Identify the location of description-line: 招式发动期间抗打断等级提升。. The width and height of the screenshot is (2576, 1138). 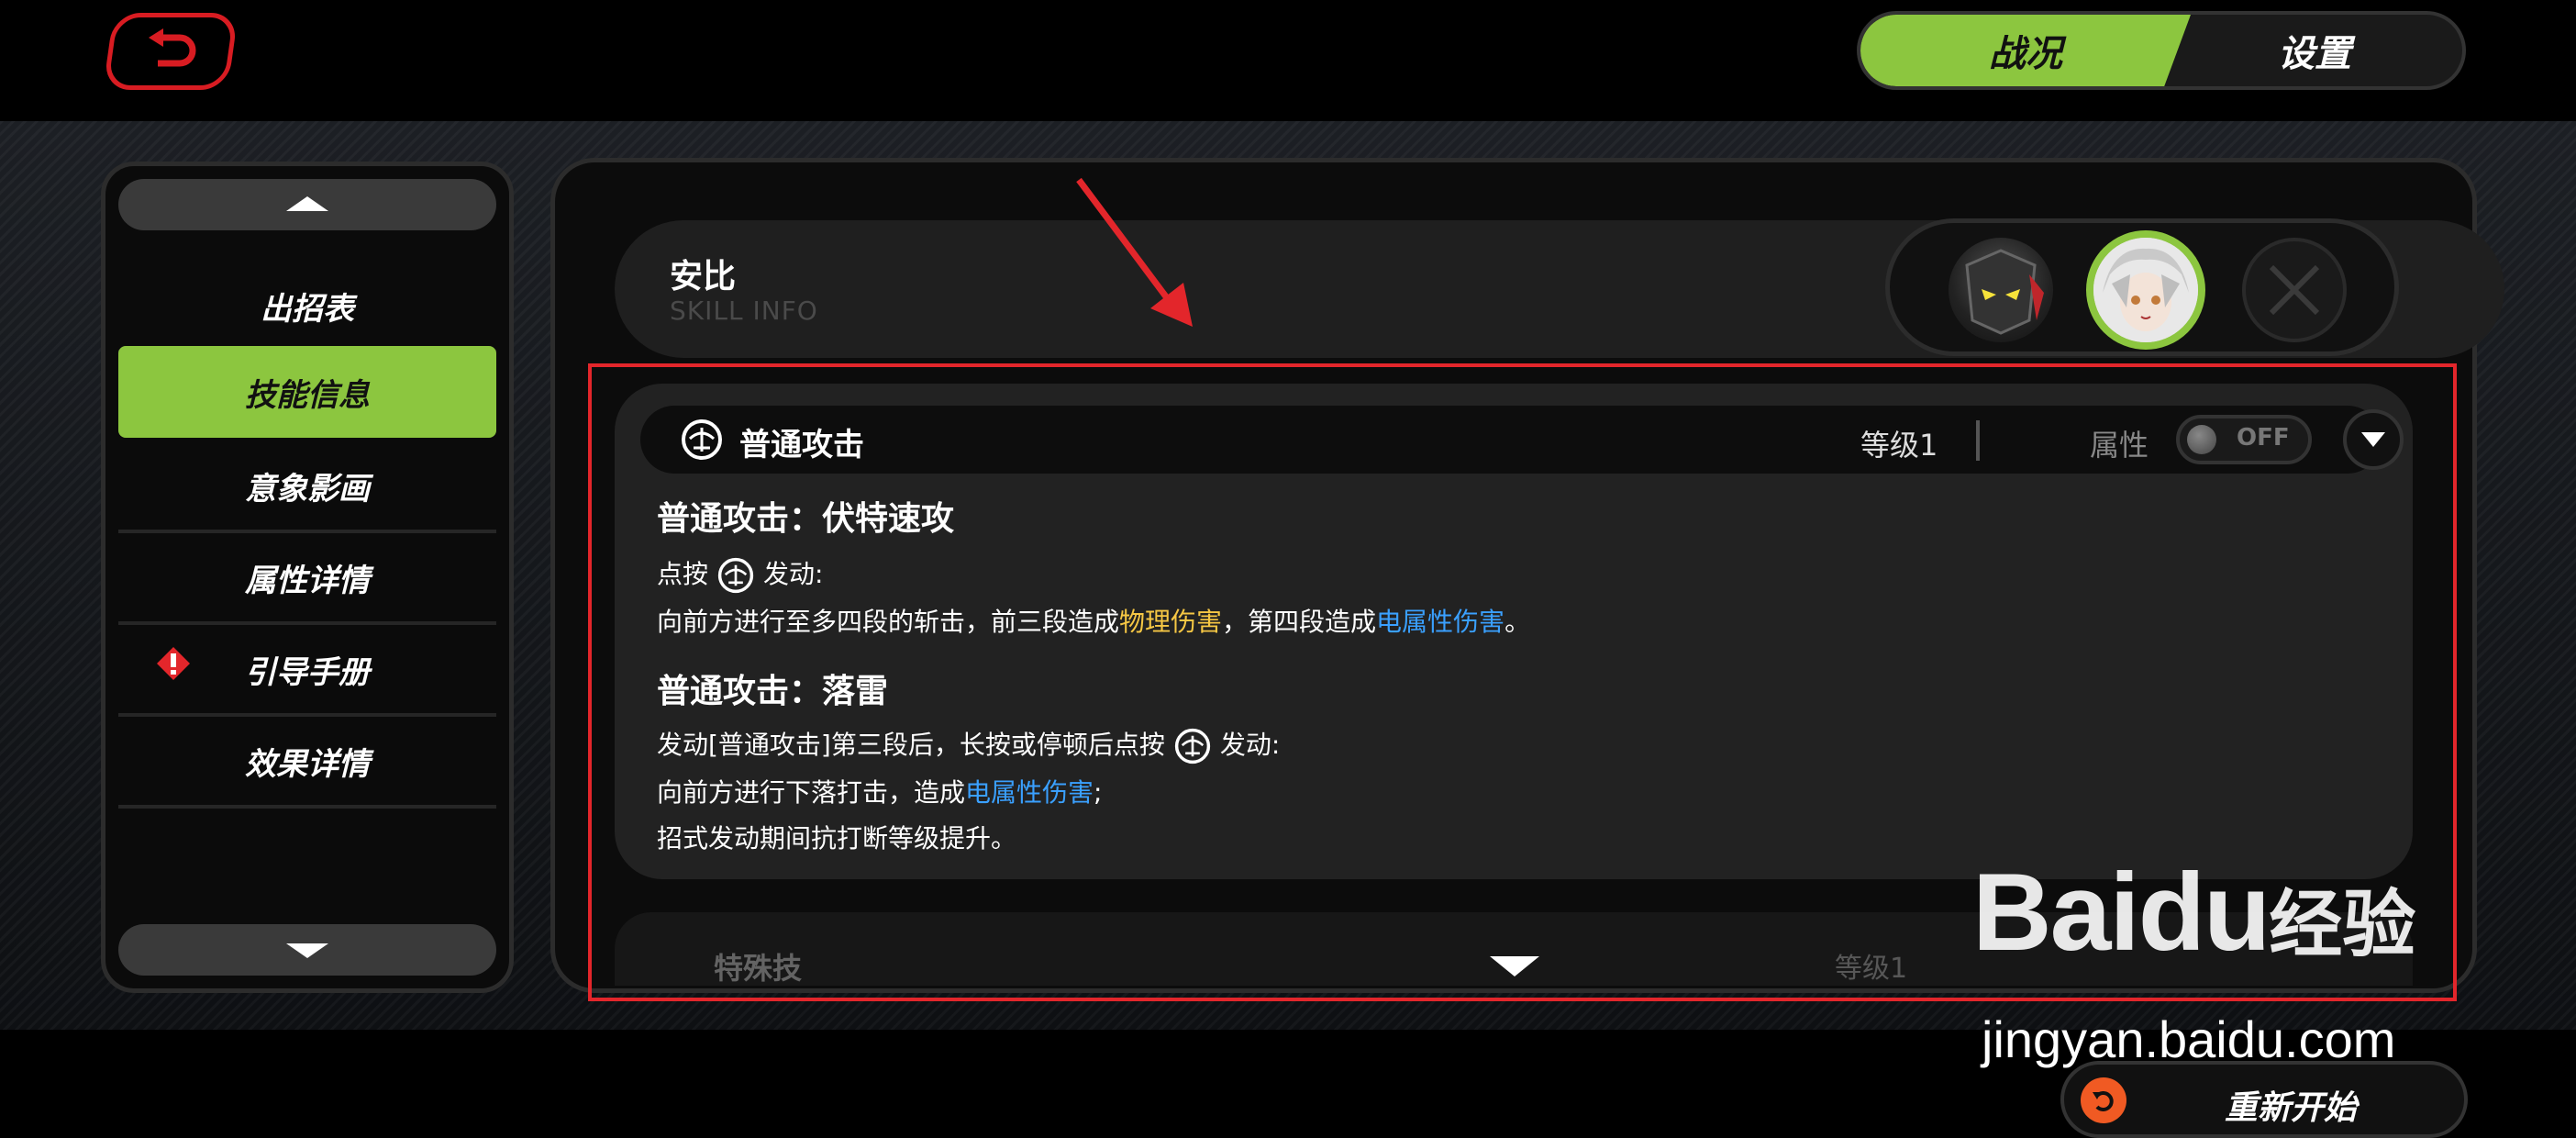
(837, 838).